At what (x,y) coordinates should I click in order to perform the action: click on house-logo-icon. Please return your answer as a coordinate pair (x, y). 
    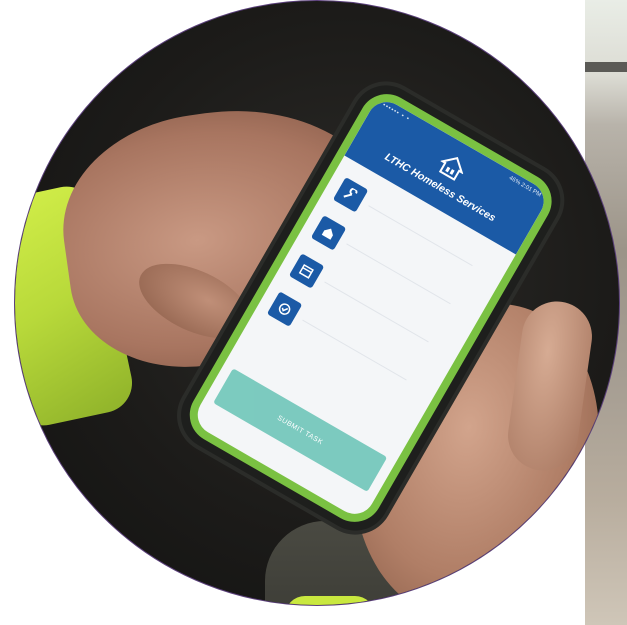
    Looking at the image, I should click on (451, 169).